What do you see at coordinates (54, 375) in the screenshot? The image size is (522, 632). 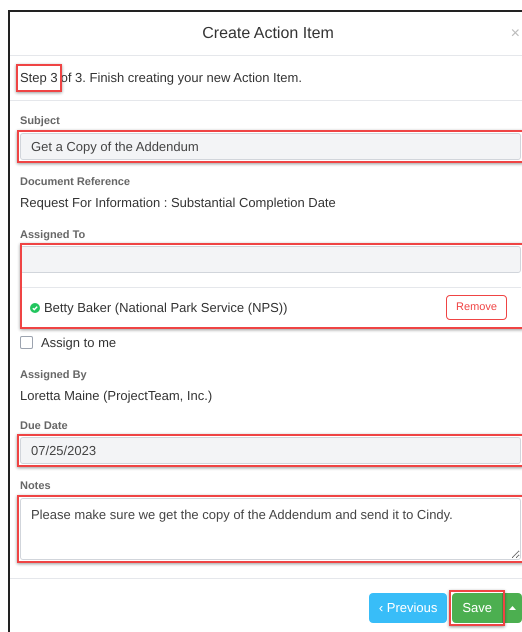 I see `field-label: Assigned By` at bounding box center [54, 375].